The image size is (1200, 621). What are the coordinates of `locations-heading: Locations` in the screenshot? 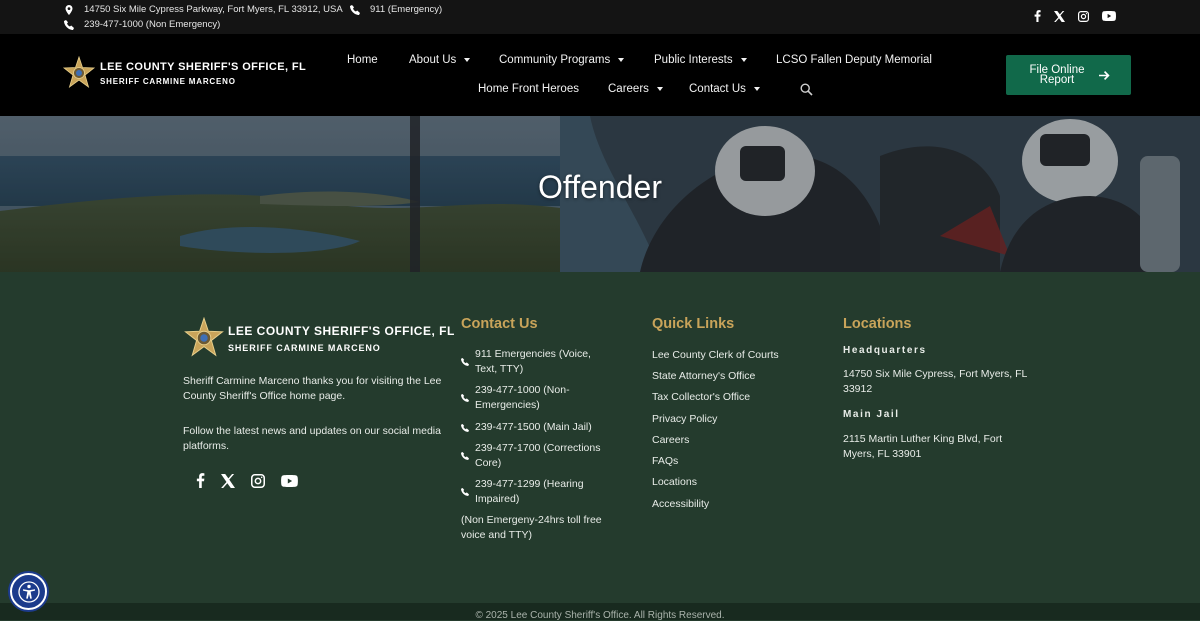 It's located at (877, 324).